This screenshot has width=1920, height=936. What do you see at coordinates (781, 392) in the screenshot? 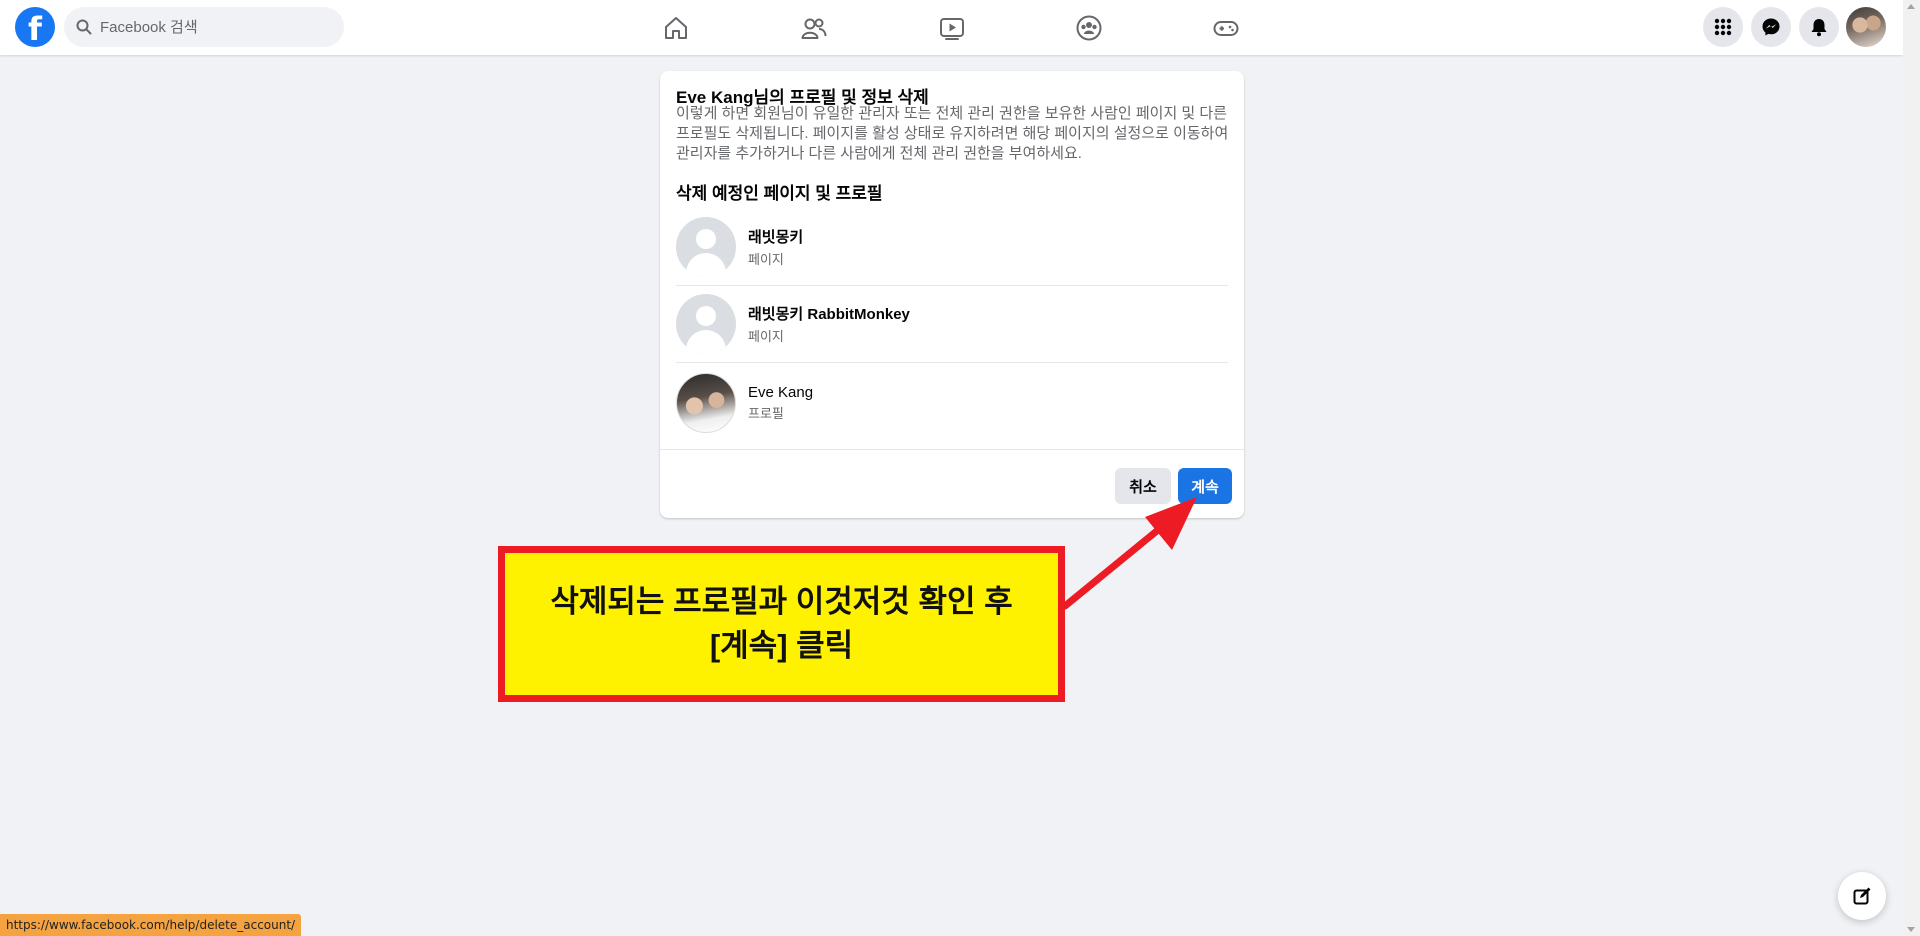
I see `item-name: Eve Kang` at bounding box center [781, 392].